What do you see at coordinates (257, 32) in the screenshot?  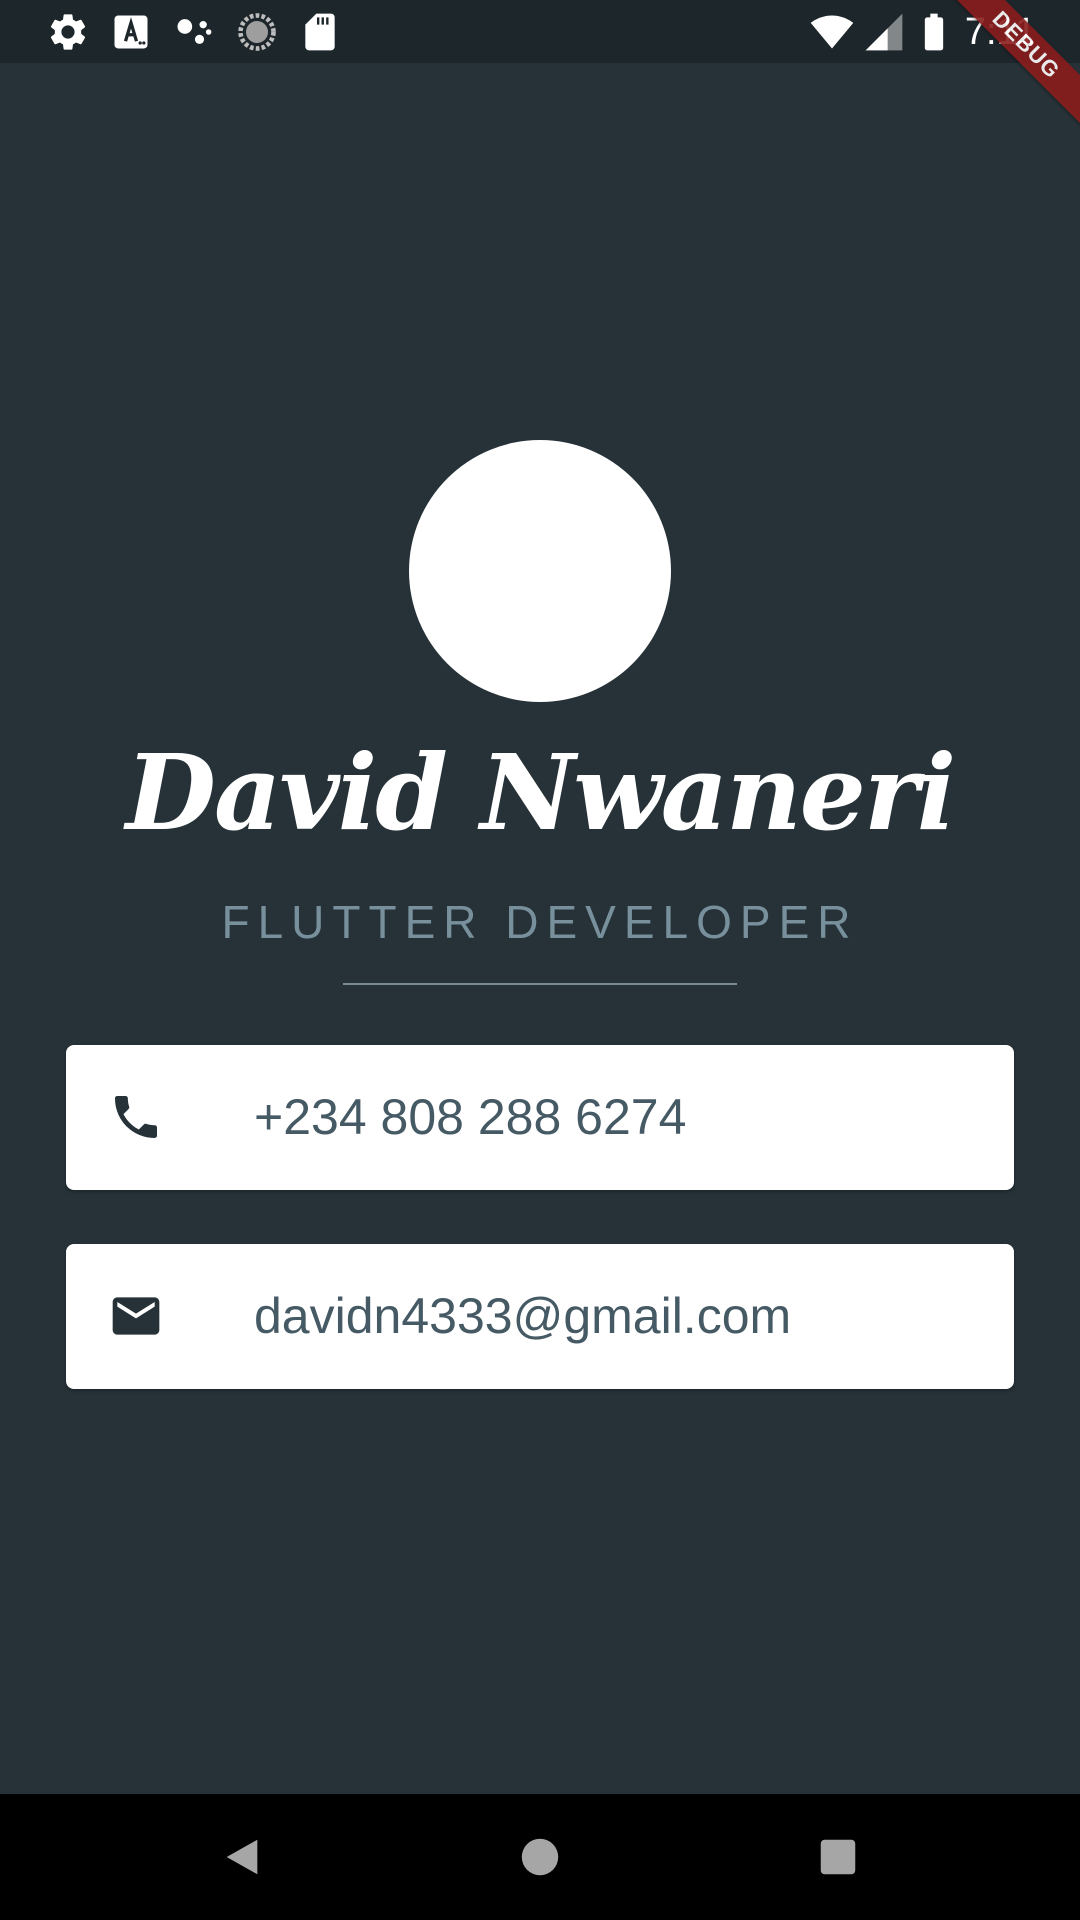 I see `sync-circle-icon` at bounding box center [257, 32].